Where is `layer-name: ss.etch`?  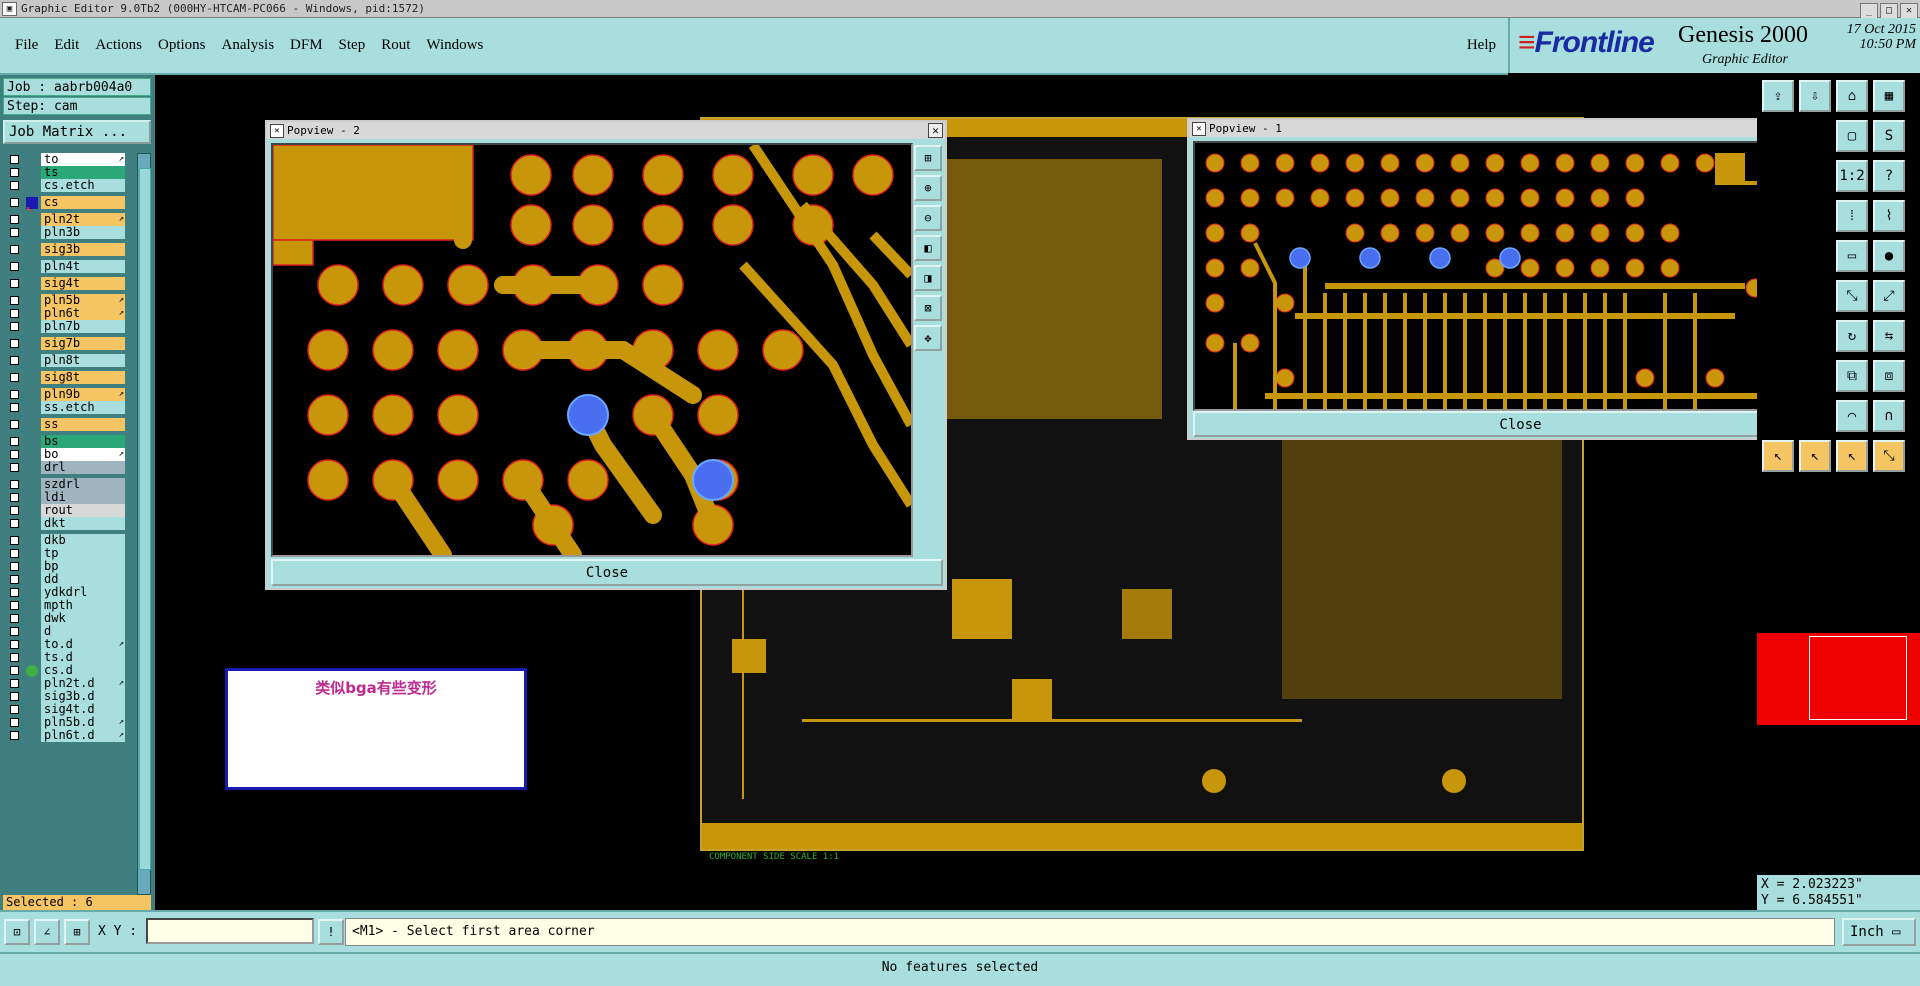
layer-name: ss.etch is located at coordinates (83, 407).